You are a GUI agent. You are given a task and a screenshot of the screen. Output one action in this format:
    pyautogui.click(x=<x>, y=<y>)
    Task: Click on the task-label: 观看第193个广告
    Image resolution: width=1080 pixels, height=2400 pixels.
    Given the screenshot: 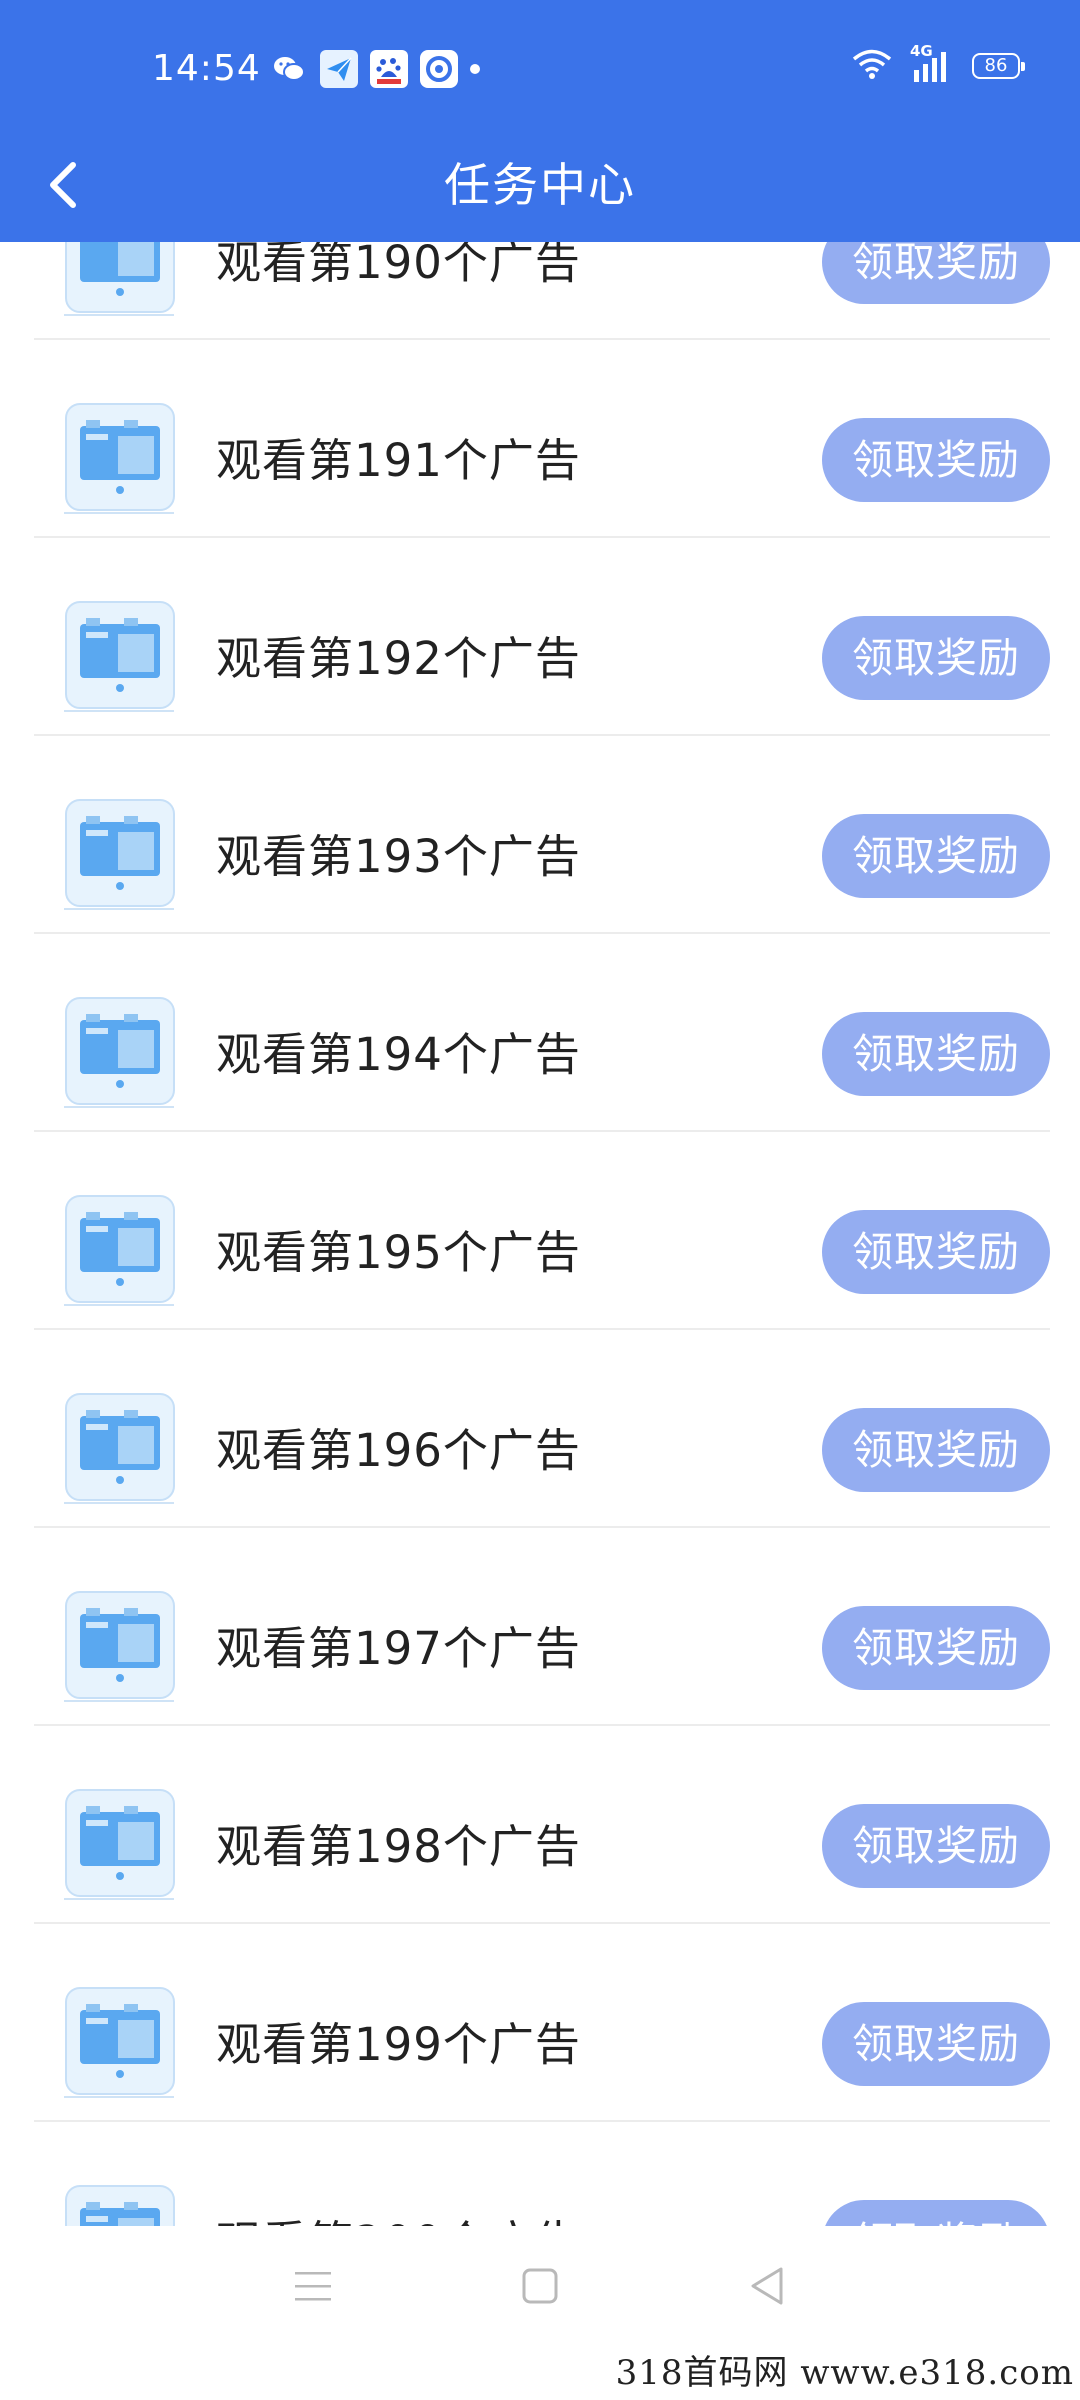 What is the action you would take?
    pyautogui.click(x=398, y=856)
    